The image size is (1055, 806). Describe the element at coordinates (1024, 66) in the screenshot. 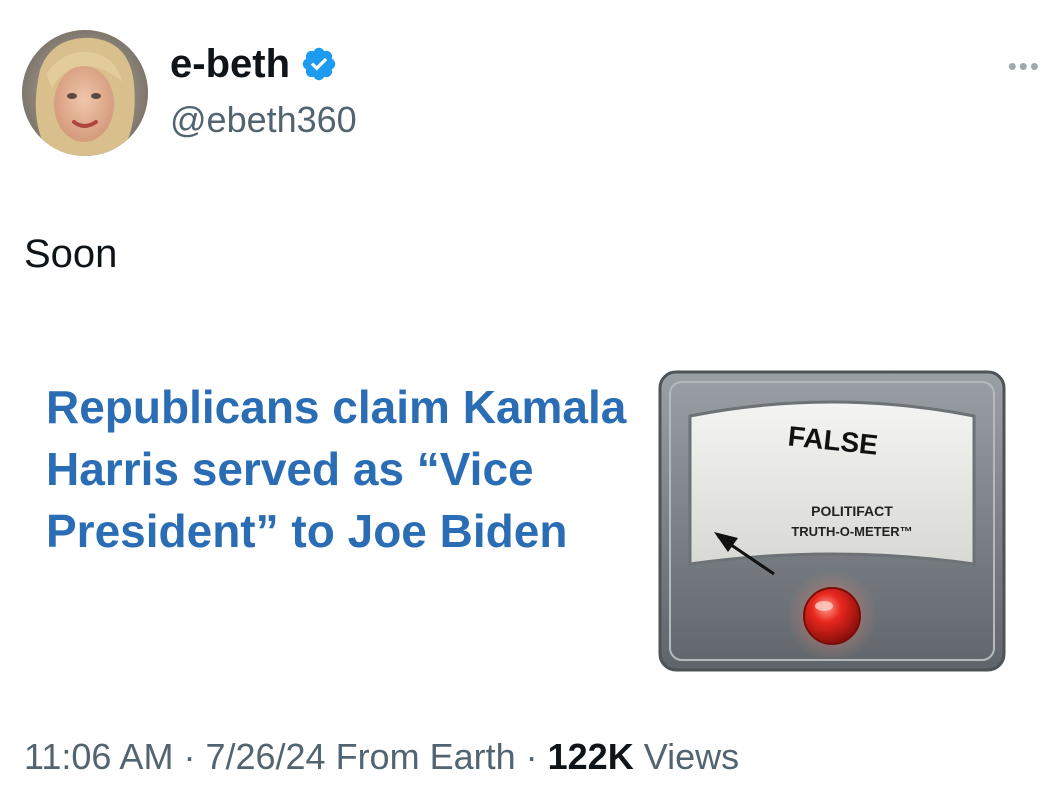

I see `ellipsis-icon: •••` at that location.